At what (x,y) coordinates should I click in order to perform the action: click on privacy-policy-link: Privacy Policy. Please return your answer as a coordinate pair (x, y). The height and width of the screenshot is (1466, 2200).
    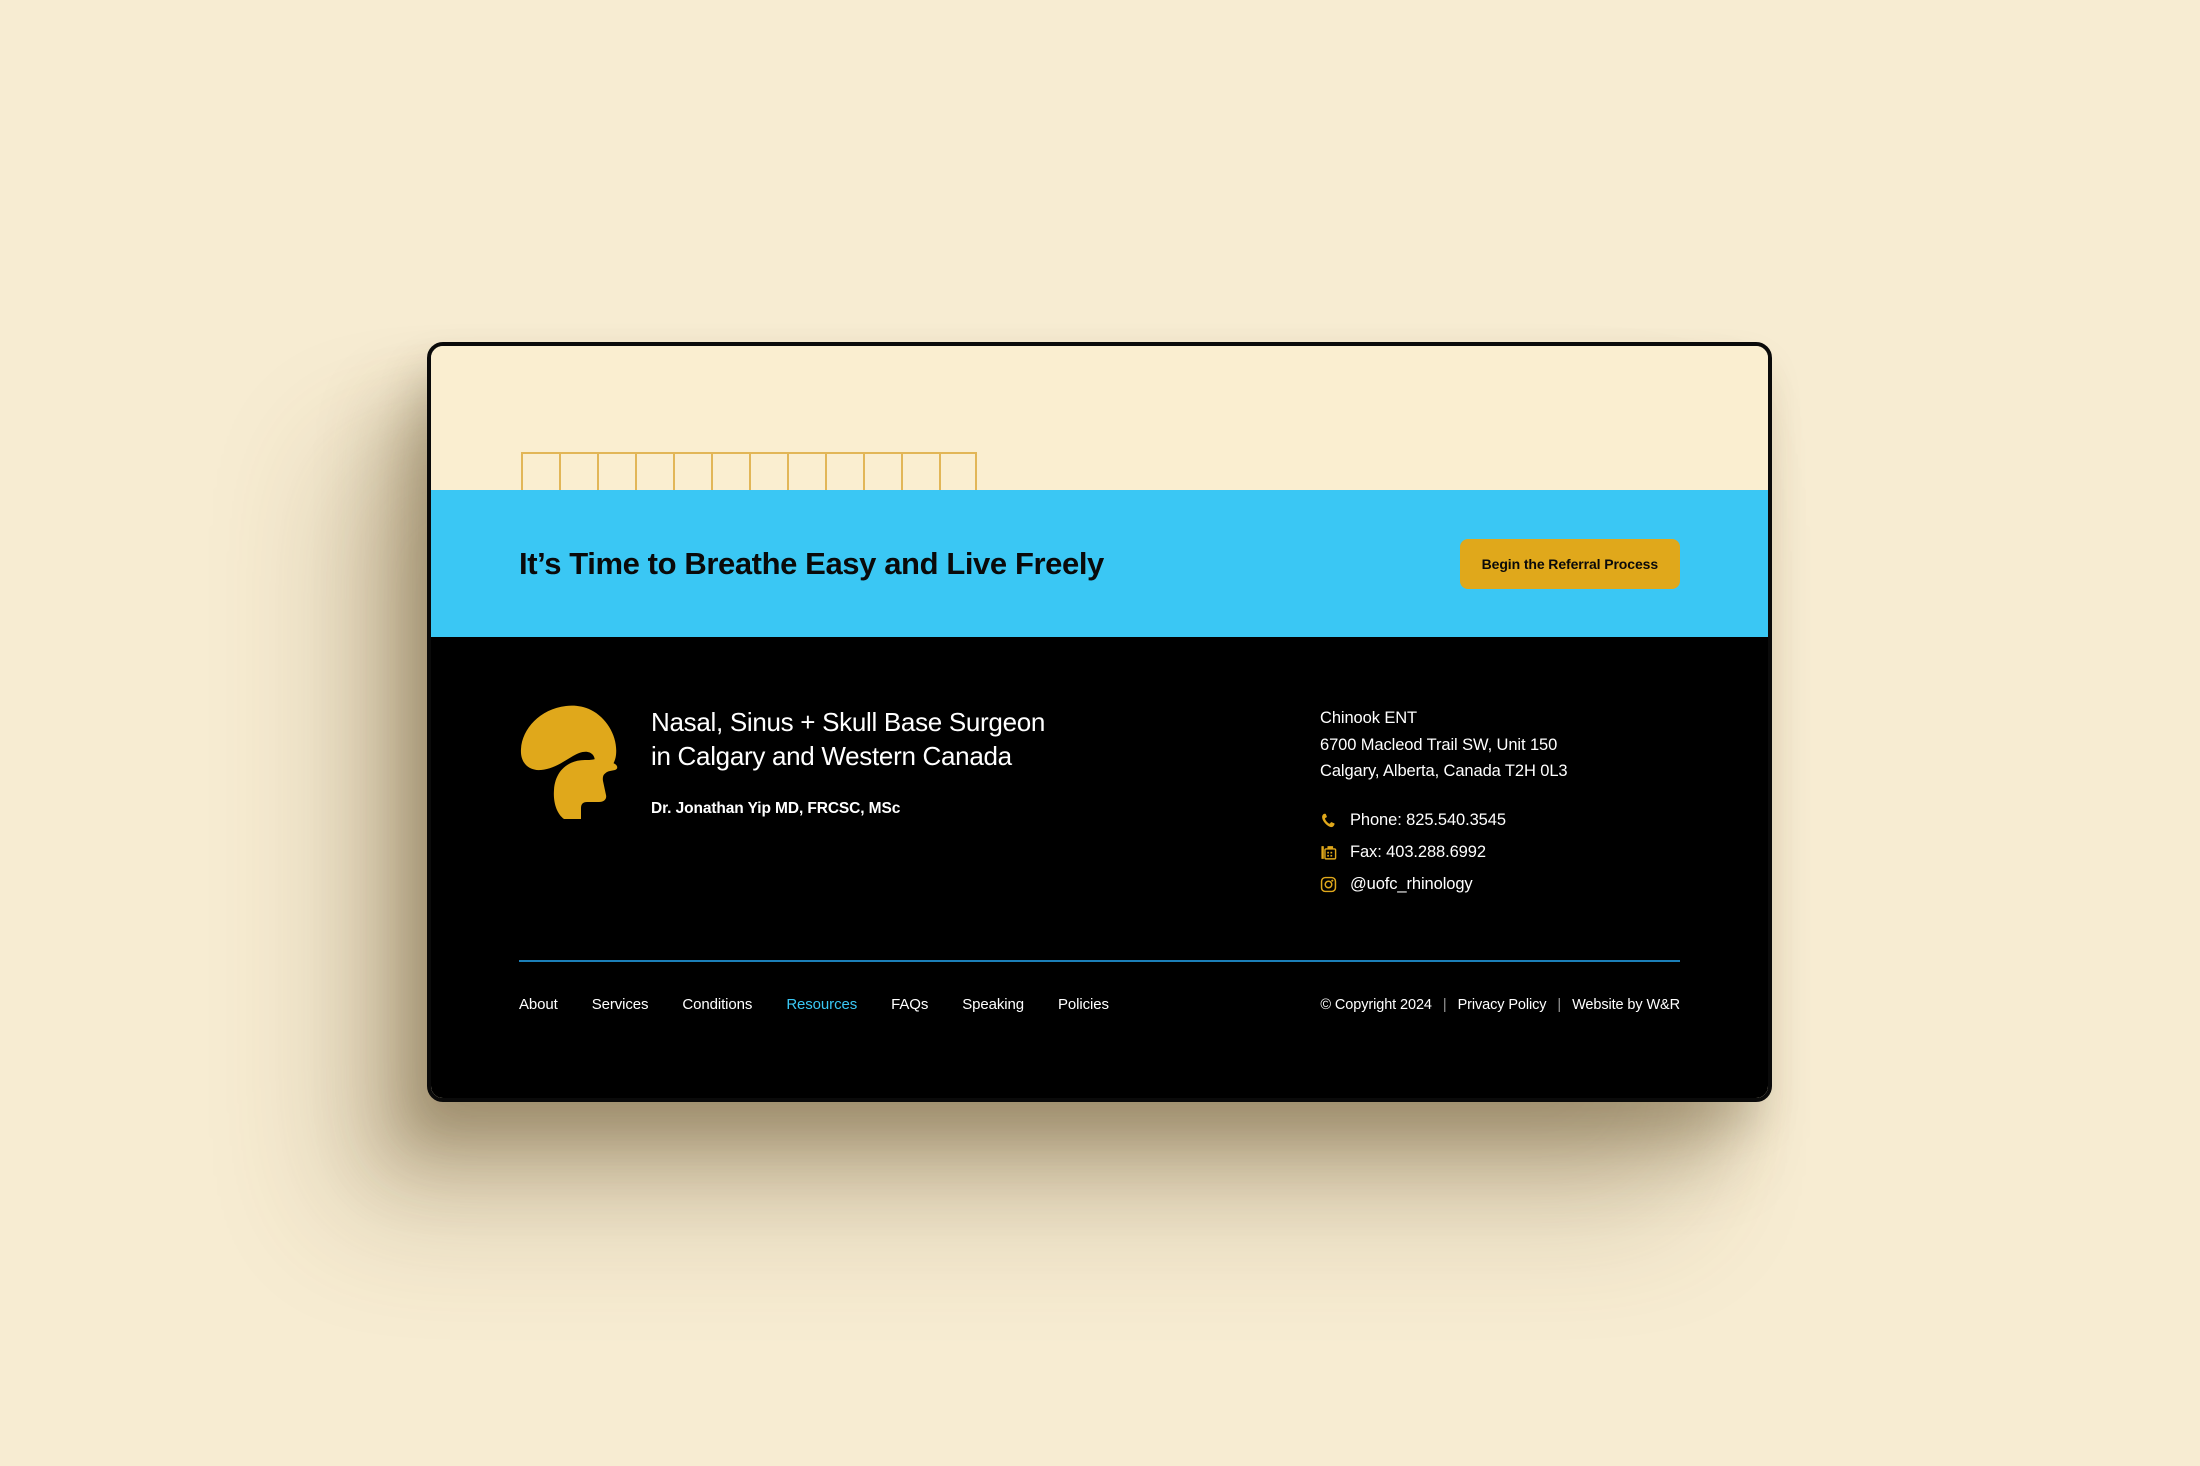
    Looking at the image, I should click on (1502, 1005).